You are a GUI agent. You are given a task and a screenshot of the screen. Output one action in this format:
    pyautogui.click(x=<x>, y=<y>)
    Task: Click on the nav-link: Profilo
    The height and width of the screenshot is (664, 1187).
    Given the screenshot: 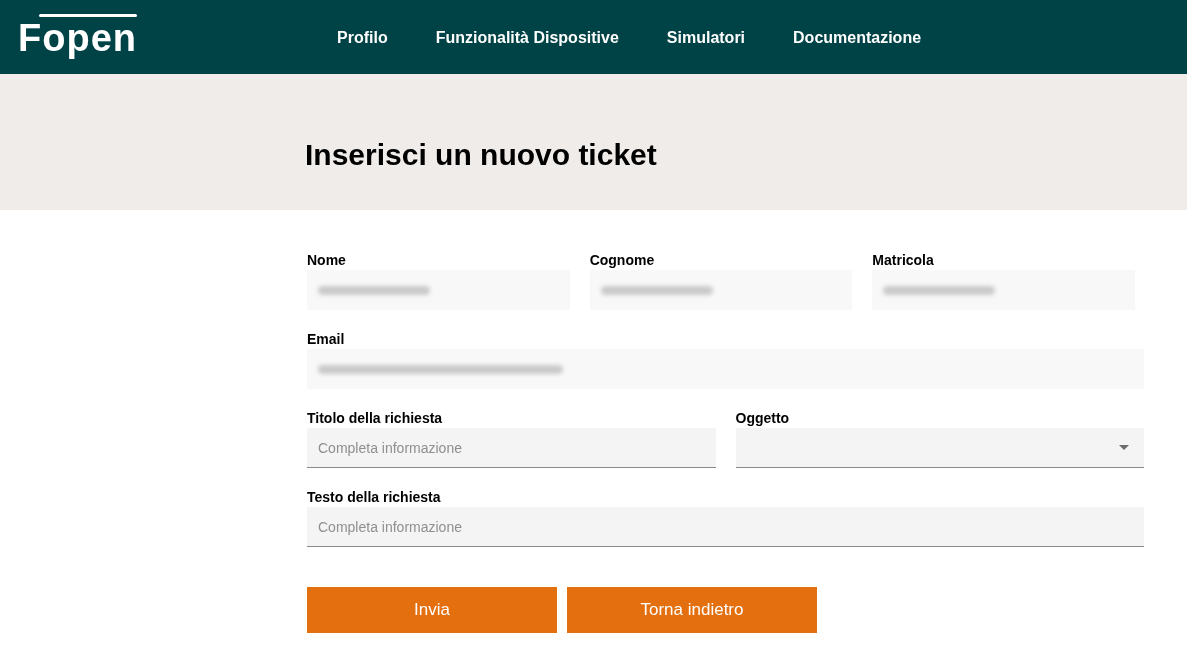 What is the action you would take?
    pyautogui.click(x=362, y=38)
    